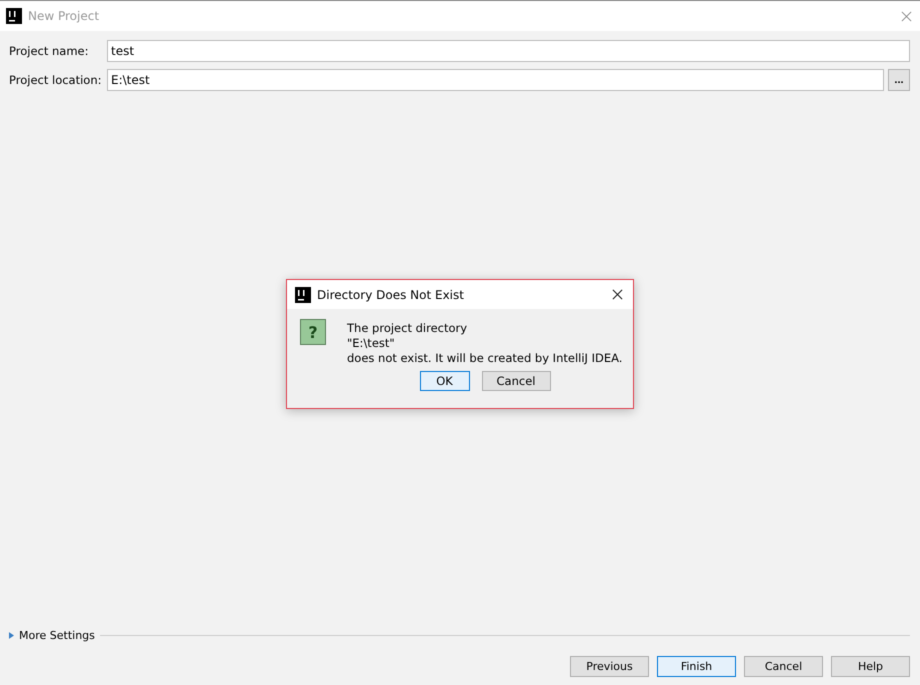 The width and height of the screenshot is (920, 685). I want to click on text-field: E:\test, so click(495, 80).